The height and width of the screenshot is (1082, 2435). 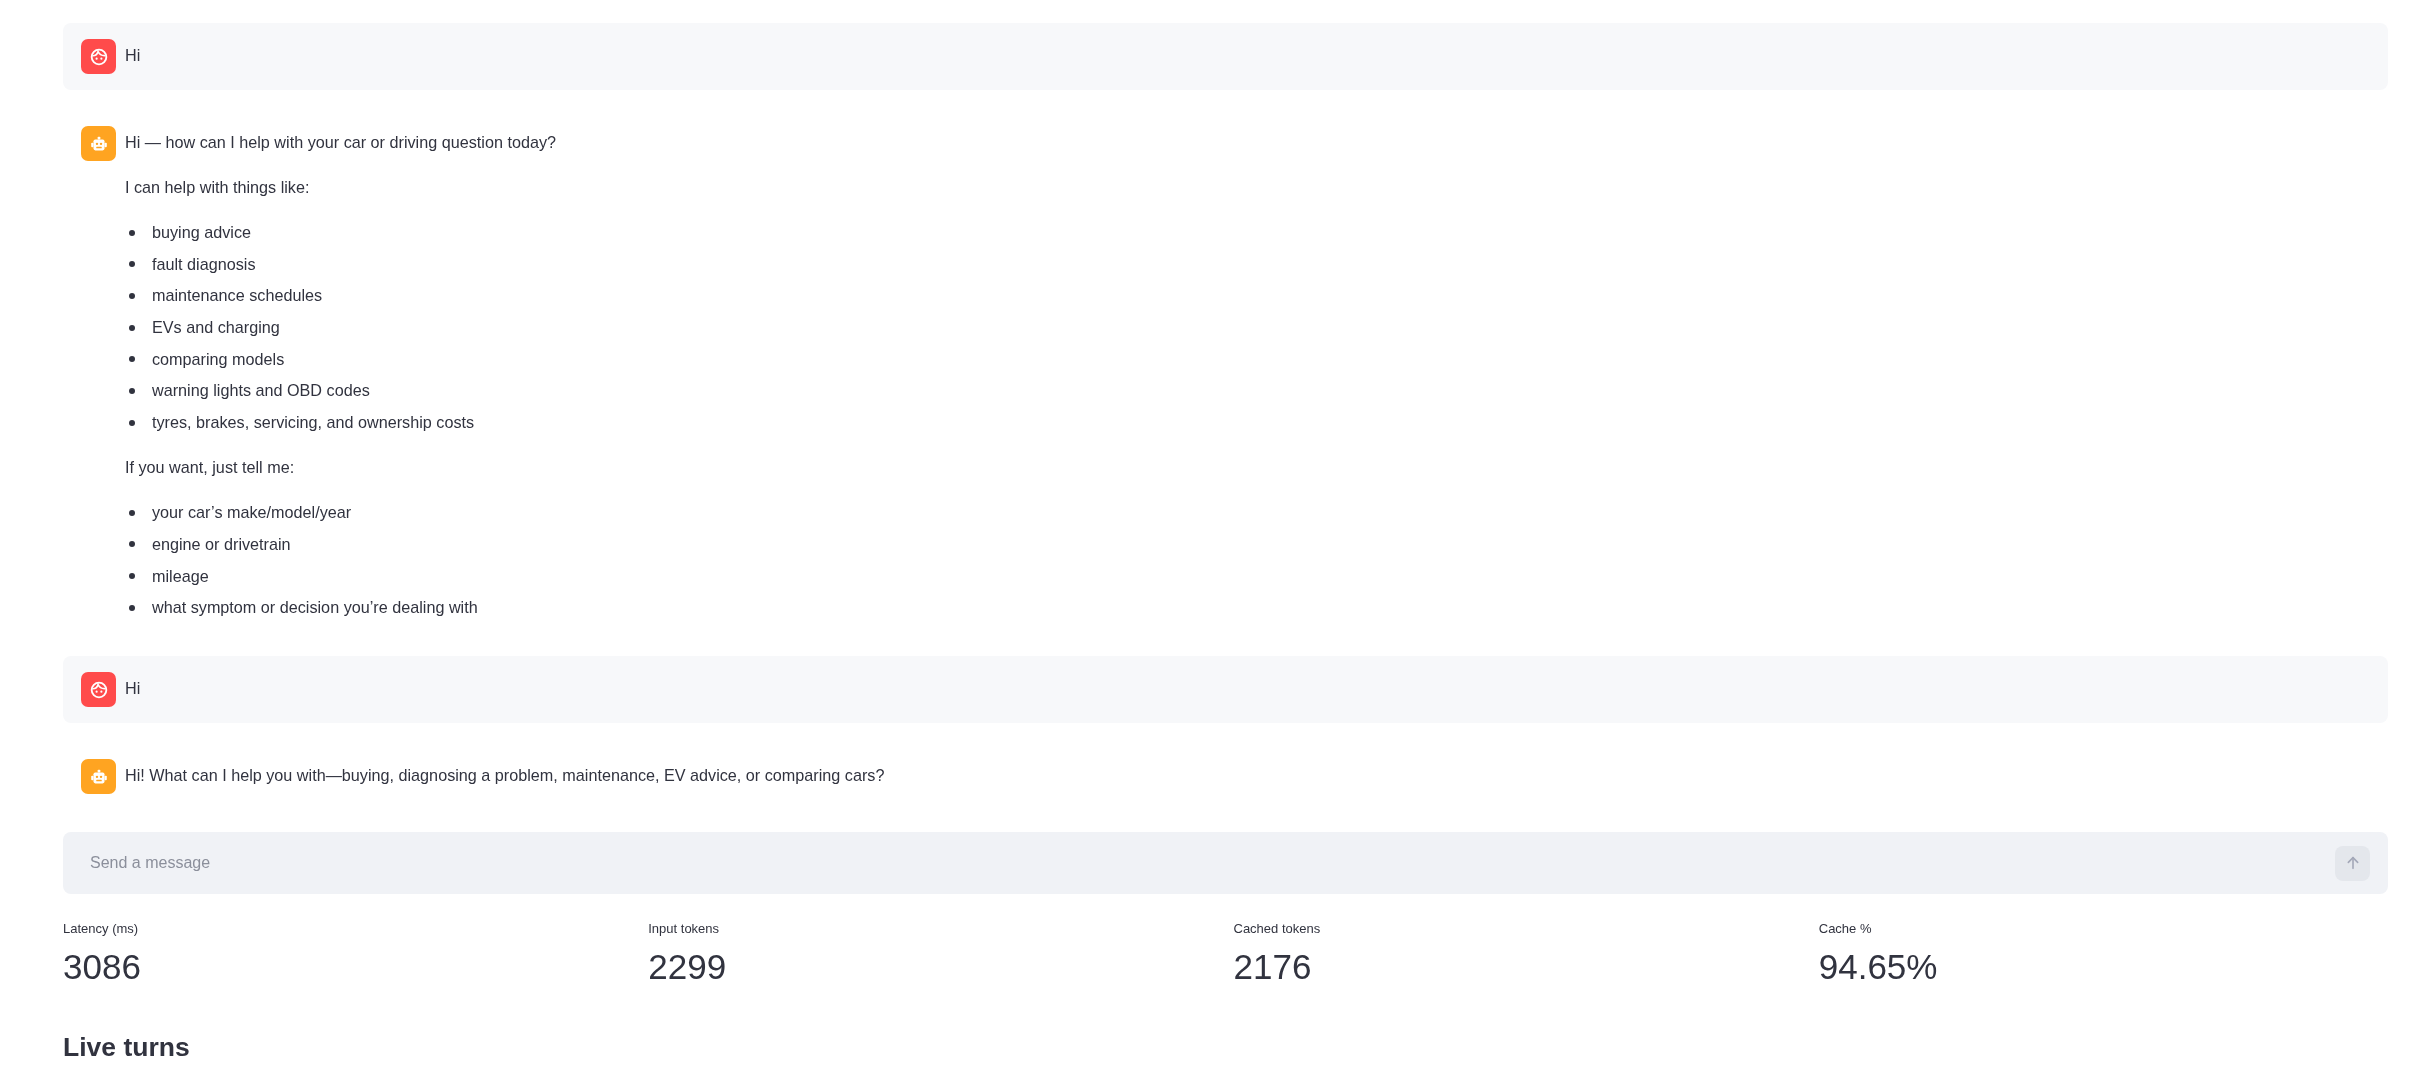 What do you see at coordinates (313, 423) in the screenshot?
I see `list-item-text: tyres, brakes, servicing, and ownership costs` at bounding box center [313, 423].